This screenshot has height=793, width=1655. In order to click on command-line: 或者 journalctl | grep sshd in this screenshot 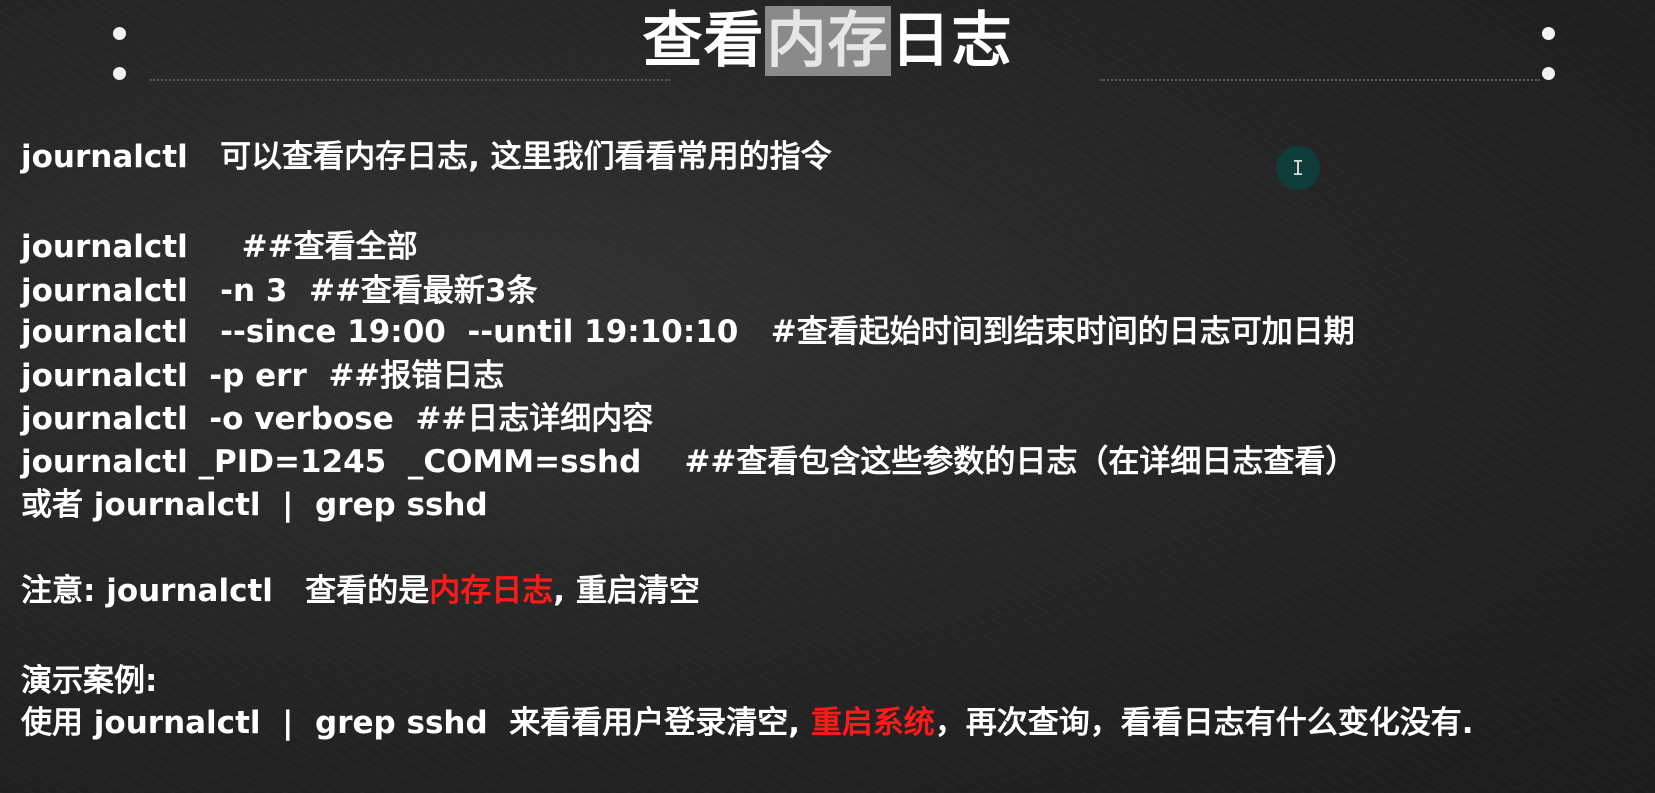, I will do `click(254, 505)`.